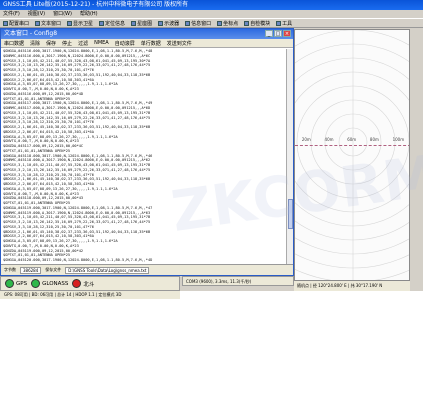 The width and height of the screenshot is (423, 404). What do you see at coordinates (147, 34) in the screenshot?
I see `text-window-title-bar: 文本窗口 - Config8 _ □ ×` at bounding box center [147, 34].